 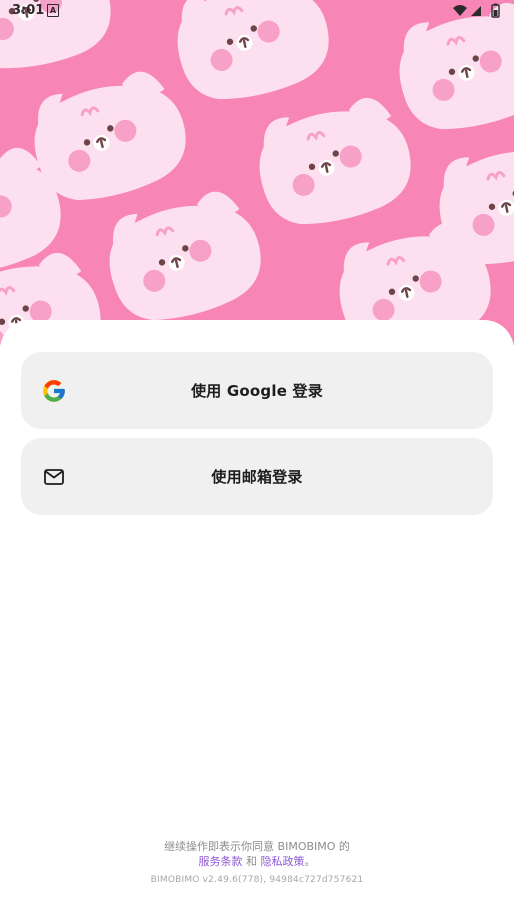 I want to click on agreement-text: 继续操作即表示你同意 BIMOBIMO 的, so click(x=257, y=846).